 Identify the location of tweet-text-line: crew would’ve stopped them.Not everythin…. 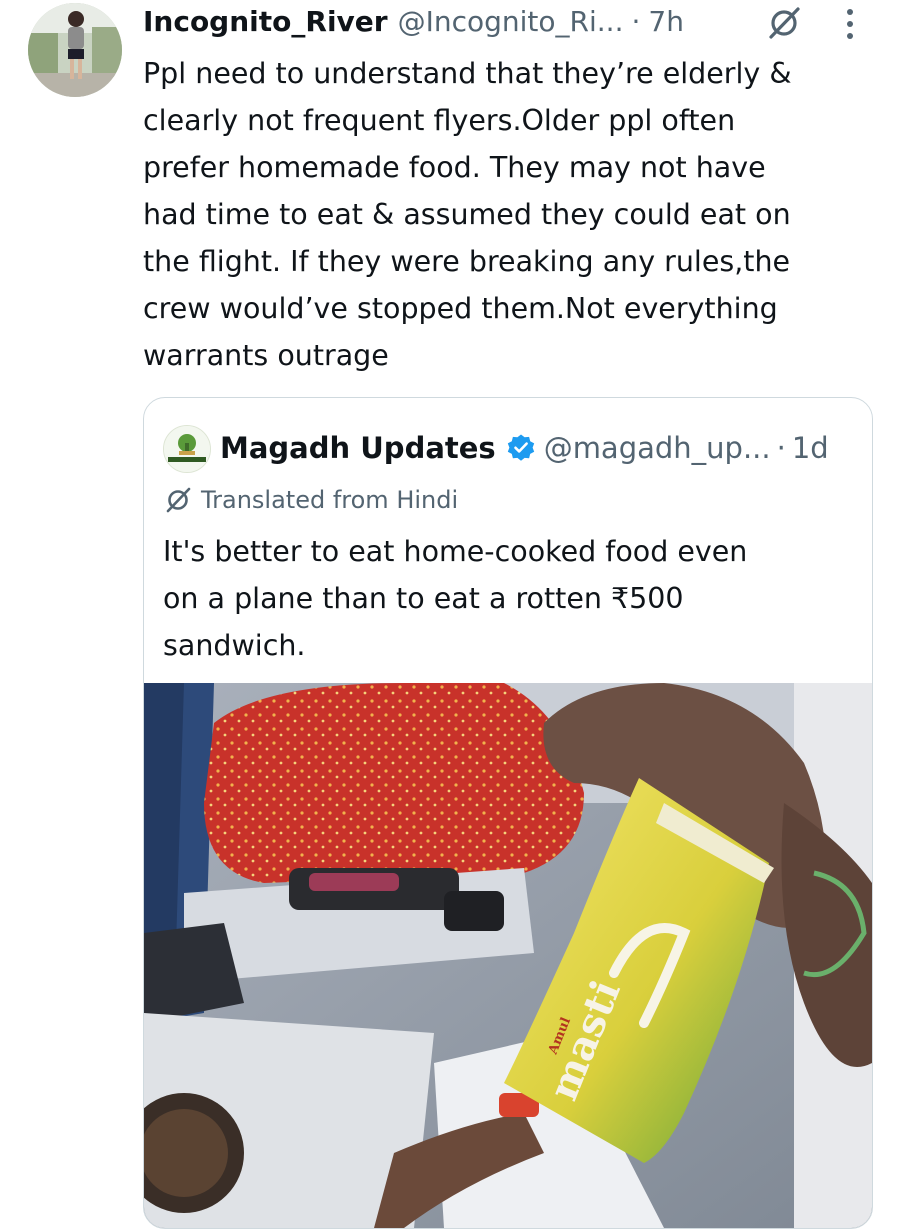
(460, 308).